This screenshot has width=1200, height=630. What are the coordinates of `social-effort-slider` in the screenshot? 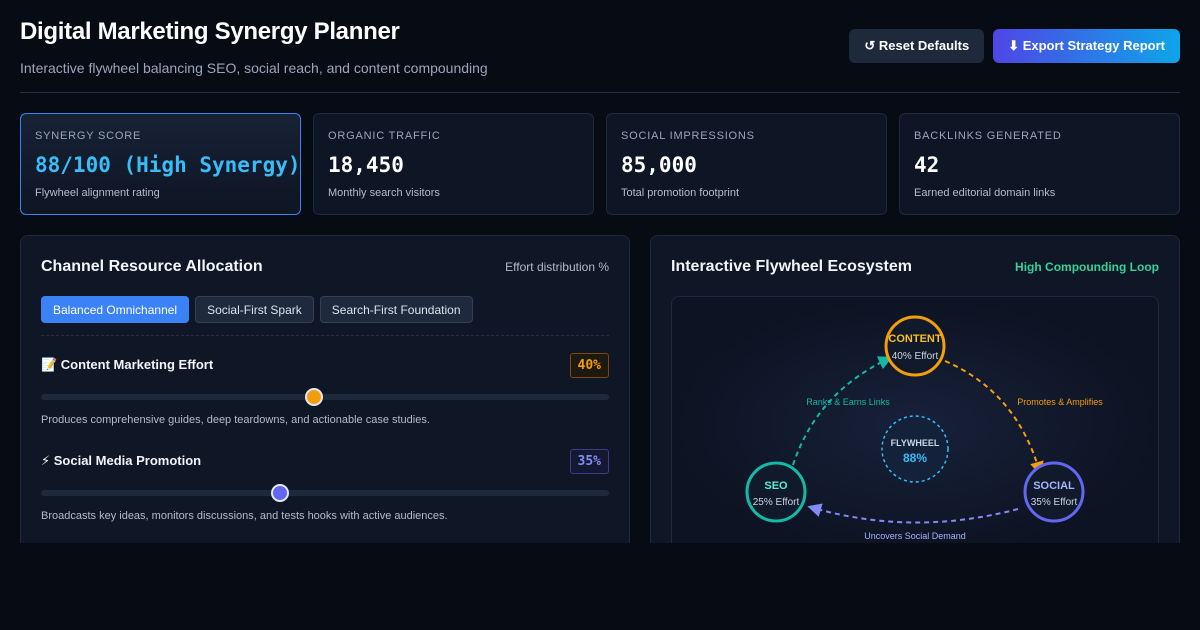 It's located at (325, 493).